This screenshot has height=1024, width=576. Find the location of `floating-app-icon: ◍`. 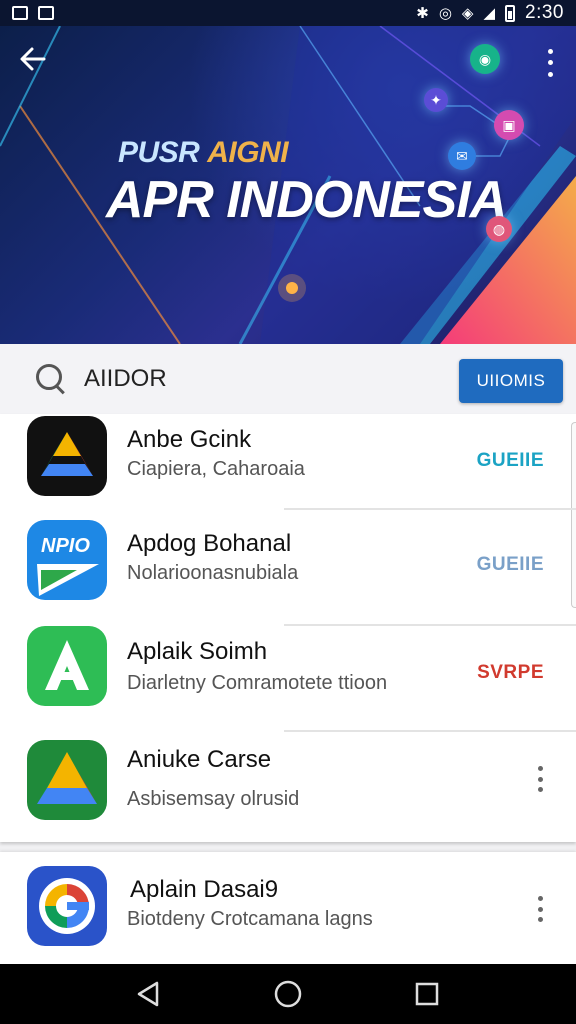

floating-app-icon: ◍ is located at coordinates (499, 229).